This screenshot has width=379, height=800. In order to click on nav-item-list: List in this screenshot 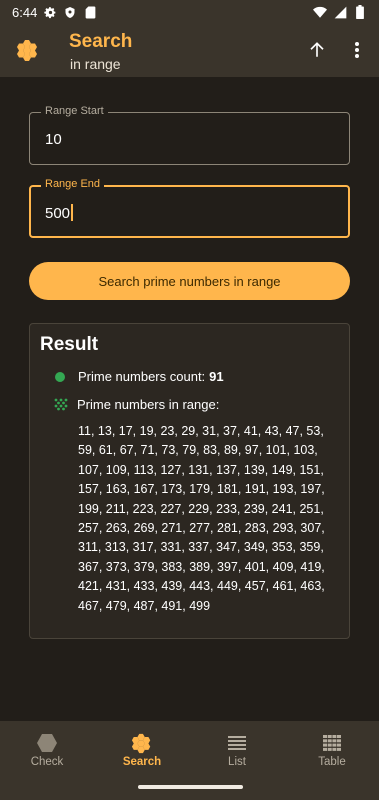, I will do `click(237, 752)`.